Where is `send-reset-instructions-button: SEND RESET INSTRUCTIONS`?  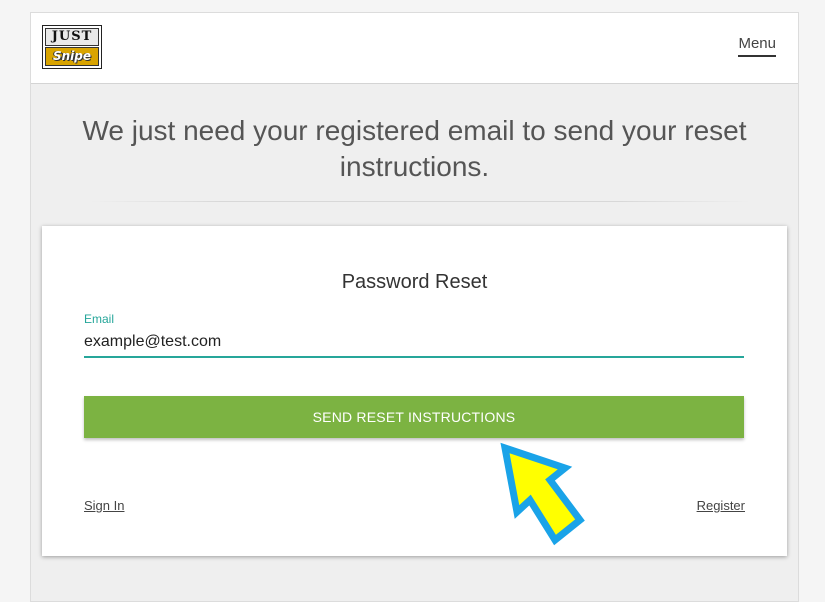 send-reset-instructions-button: SEND RESET INSTRUCTIONS is located at coordinates (414, 417).